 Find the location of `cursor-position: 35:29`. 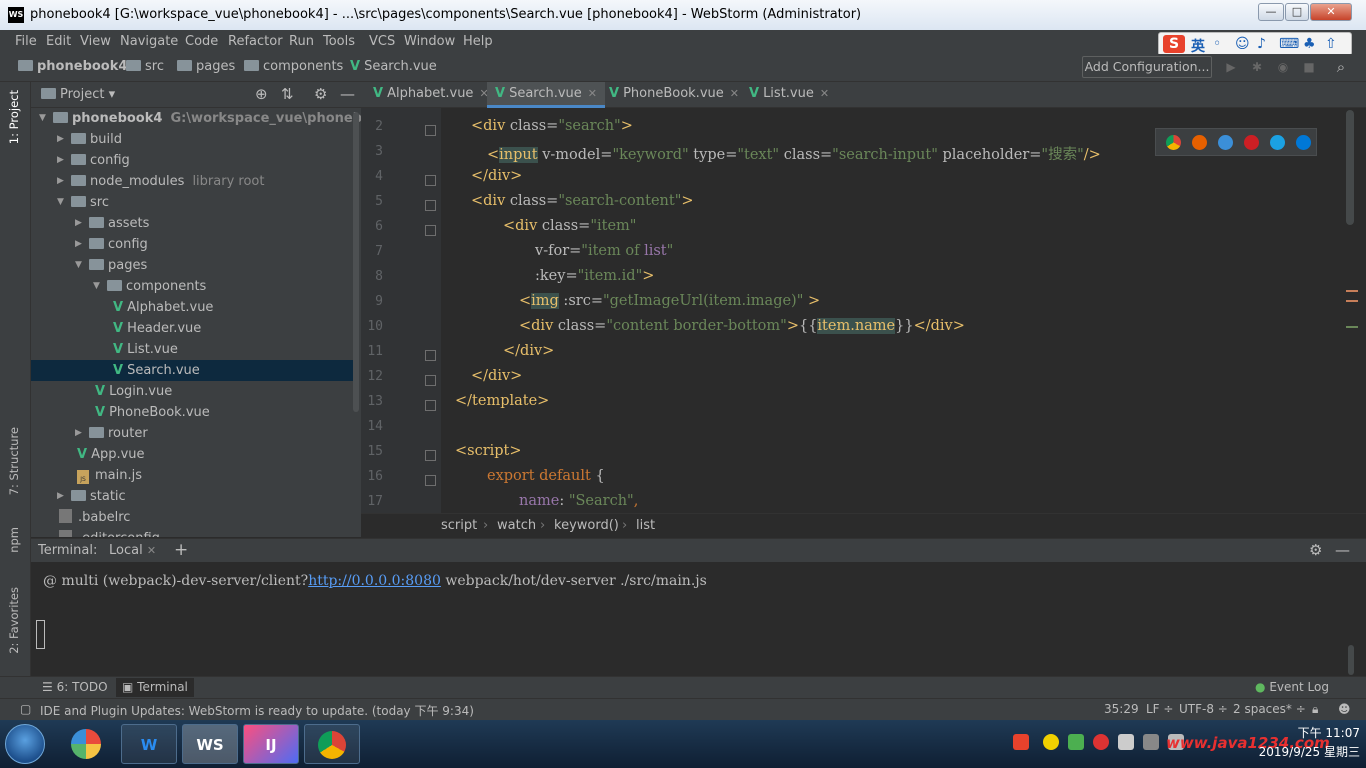

cursor-position: 35:29 is located at coordinates (1121, 709).